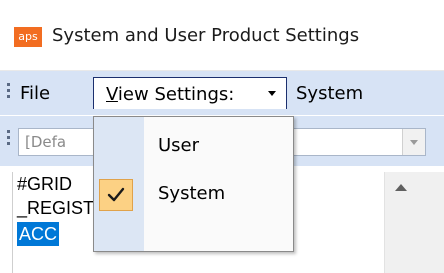 The height and width of the screenshot is (273, 444). What do you see at coordinates (206, 35) in the screenshot?
I see `window-title: System and User Product Settings` at bounding box center [206, 35].